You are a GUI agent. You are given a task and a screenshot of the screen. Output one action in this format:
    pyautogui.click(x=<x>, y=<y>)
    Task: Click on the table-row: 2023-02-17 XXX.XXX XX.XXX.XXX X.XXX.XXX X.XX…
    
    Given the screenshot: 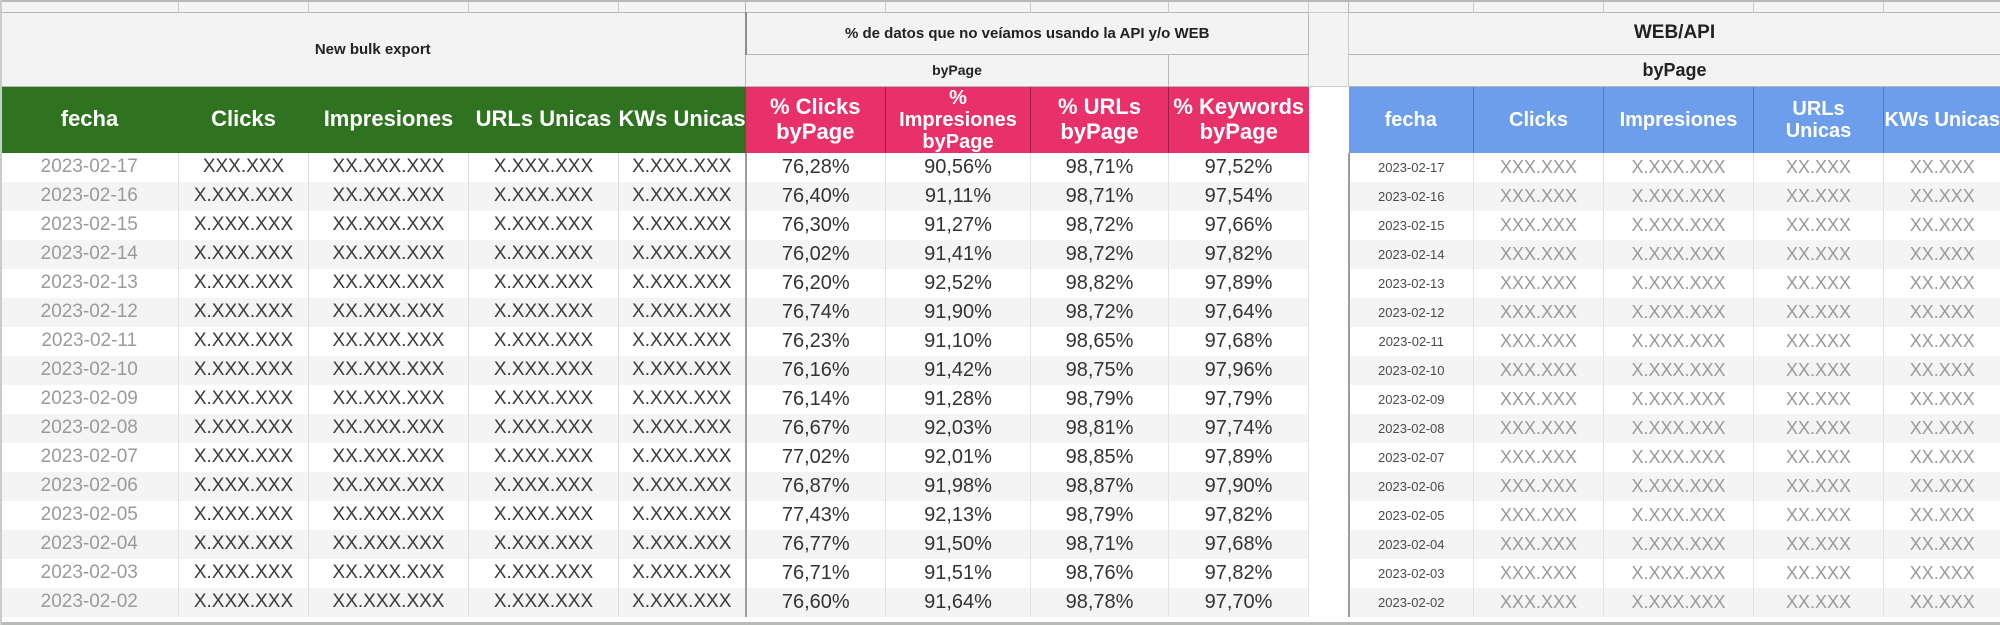 What is the action you would take?
    pyautogui.click(x=1000, y=167)
    